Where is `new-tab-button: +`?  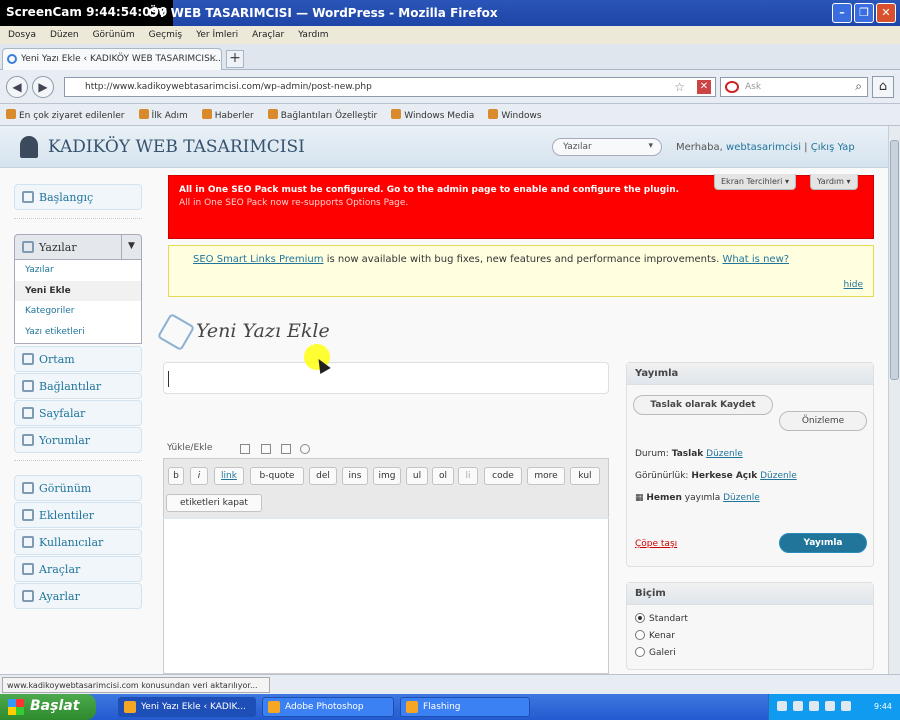 new-tab-button: + is located at coordinates (235, 59).